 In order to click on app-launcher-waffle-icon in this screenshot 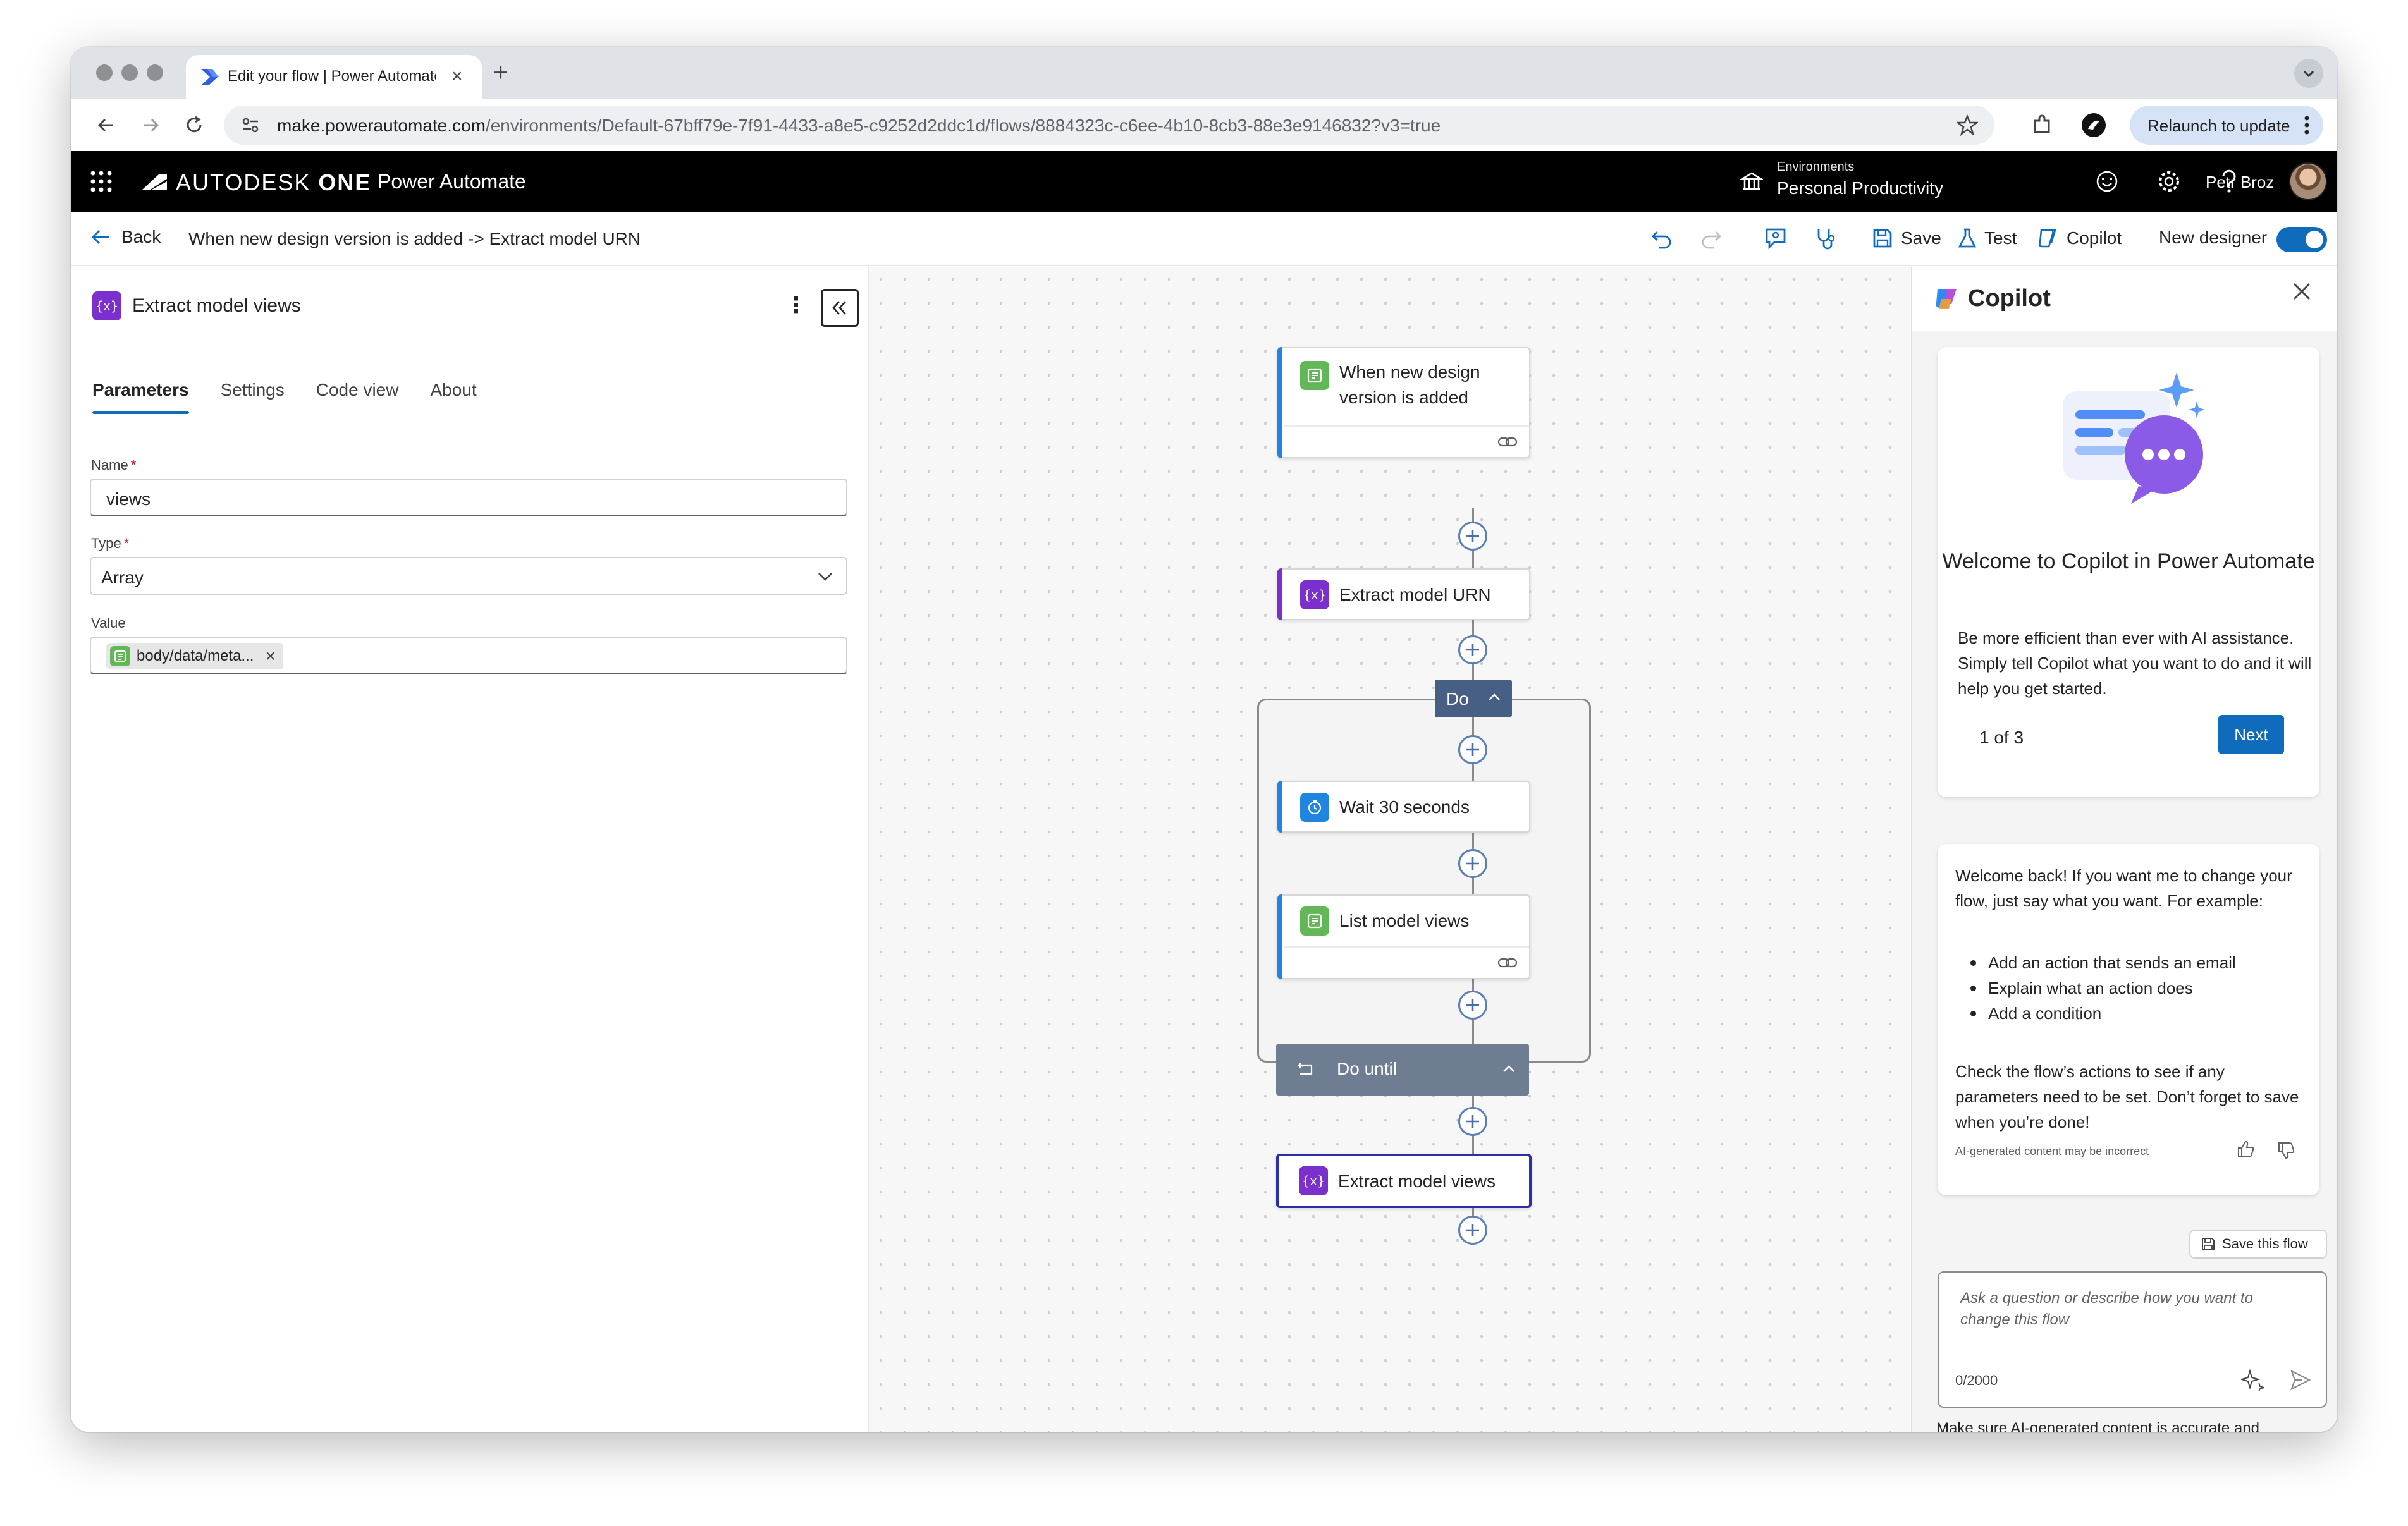, I will do `click(101, 181)`.